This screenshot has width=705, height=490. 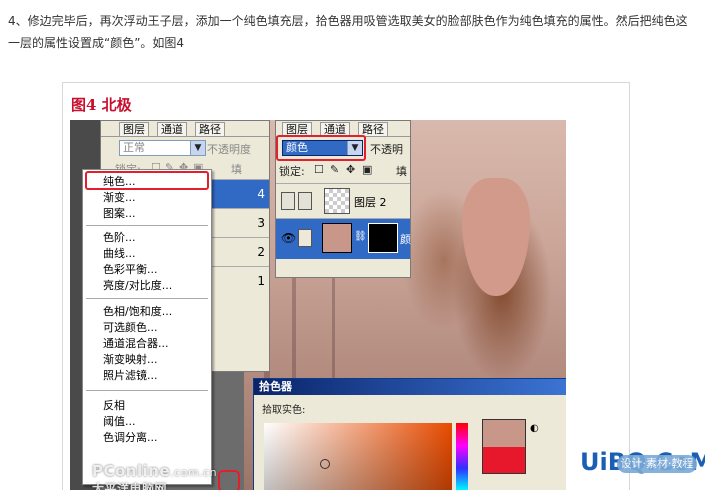 I want to click on chain-icon: ⛓, so click(x=360, y=236).